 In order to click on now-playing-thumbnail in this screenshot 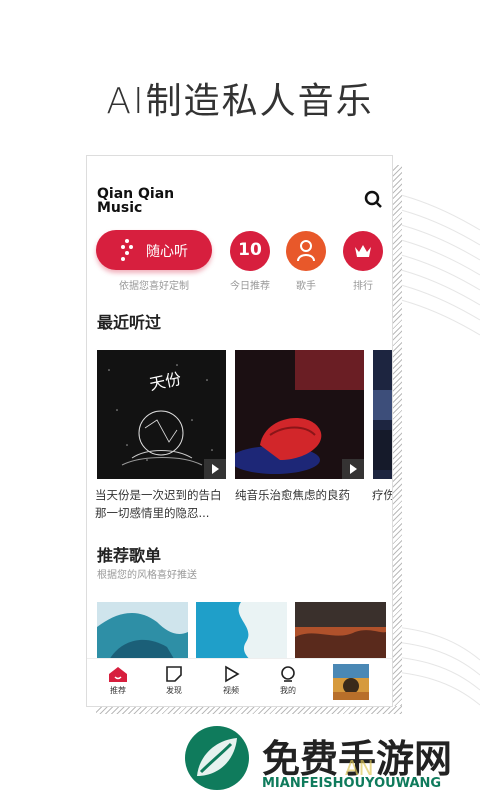, I will do `click(351, 682)`.